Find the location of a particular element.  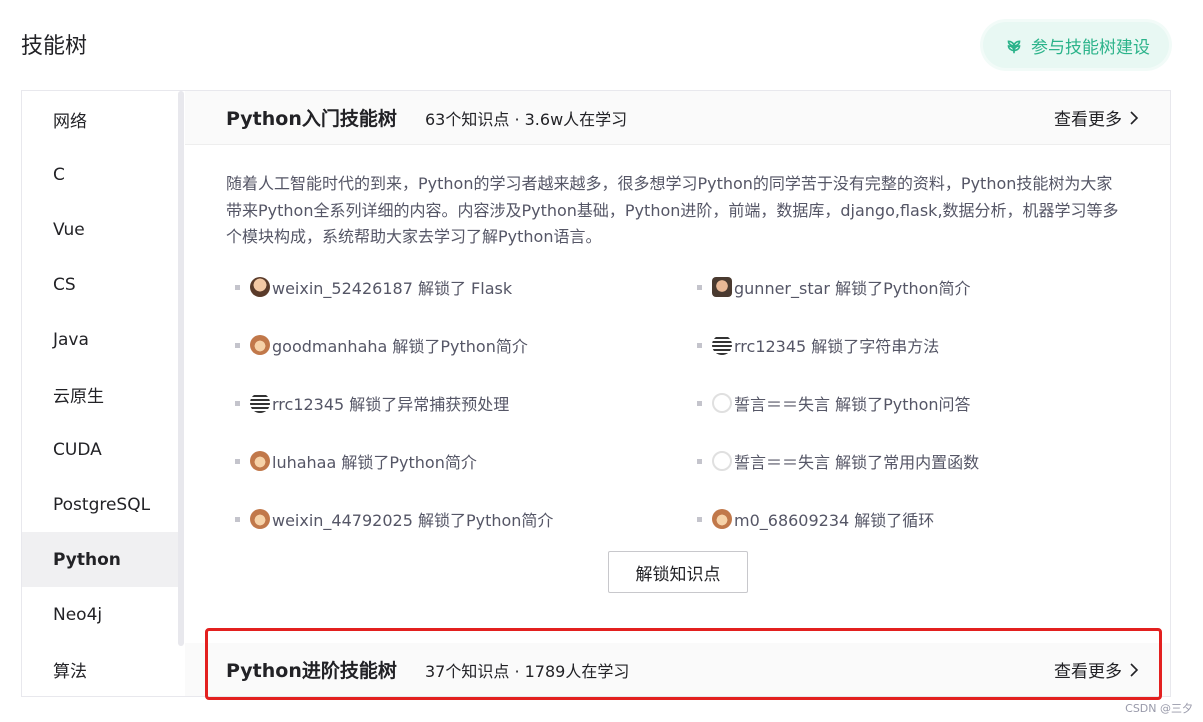

sidebar-item-python: Python is located at coordinates (101, 559).